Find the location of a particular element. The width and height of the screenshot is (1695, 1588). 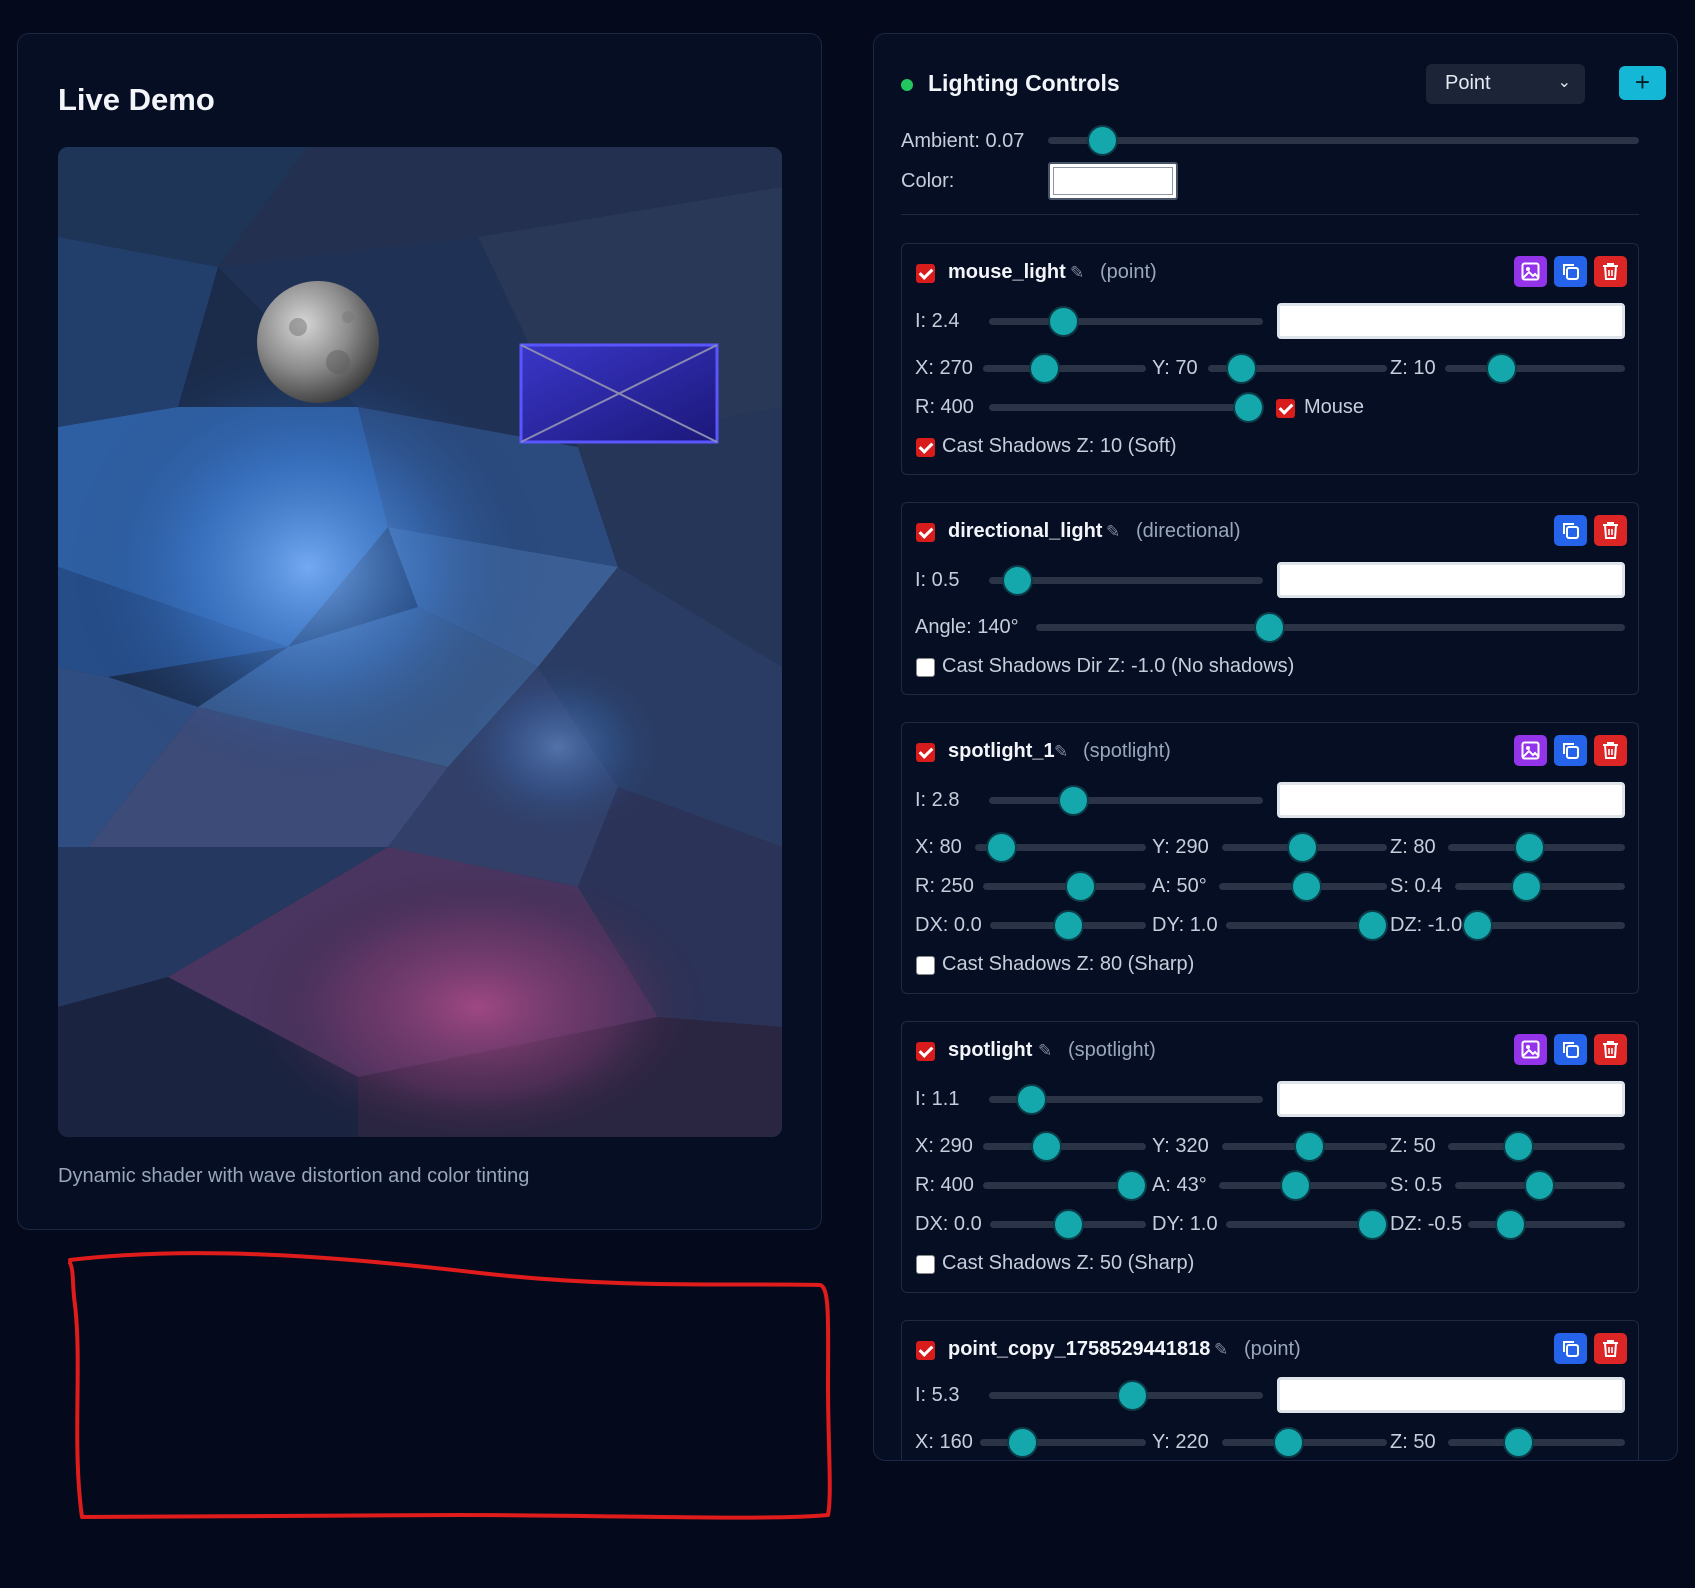

ambient-color-picker is located at coordinates (1113, 181).